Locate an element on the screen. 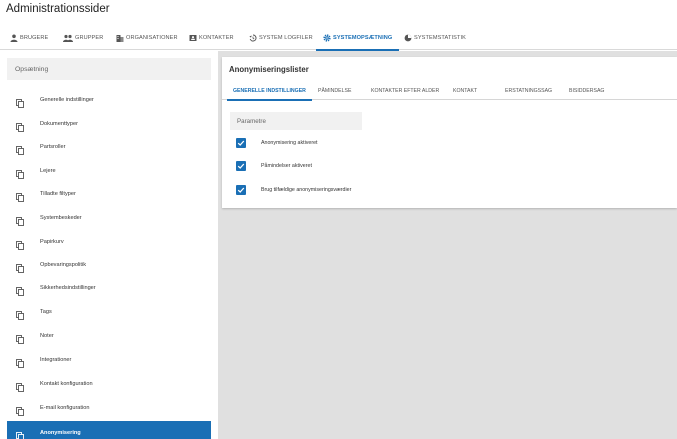 The height and width of the screenshot is (439, 677). tab-label: BRUGERE is located at coordinates (34, 38).